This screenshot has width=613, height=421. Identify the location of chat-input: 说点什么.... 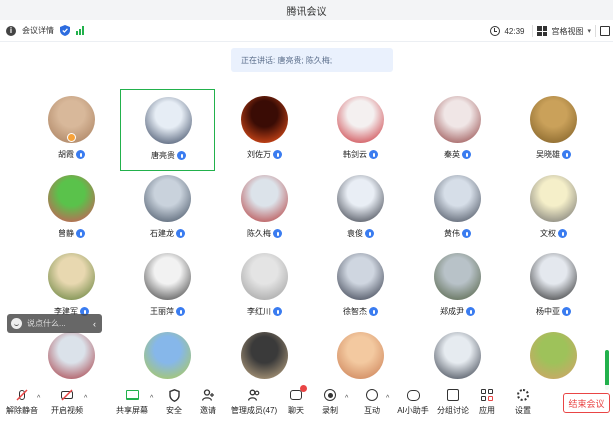
(57, 323).